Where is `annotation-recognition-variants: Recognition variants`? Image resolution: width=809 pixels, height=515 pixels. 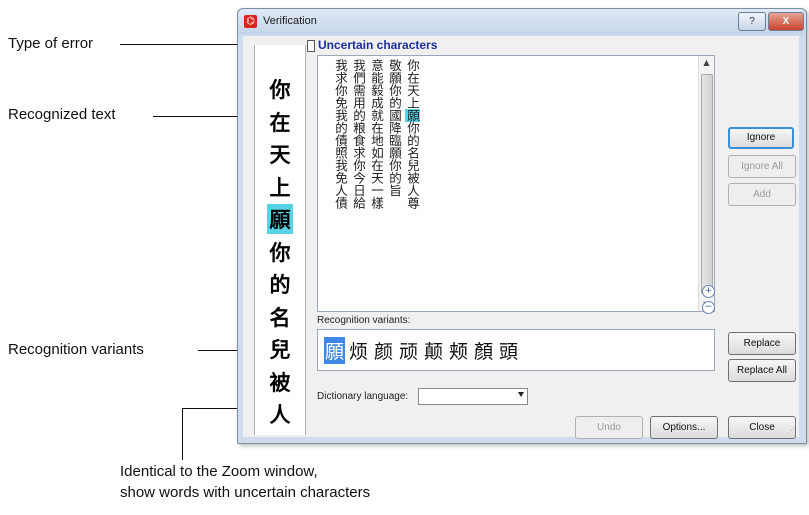 annotation-recognition-variants: Recognition variants is located at coordinates (76, 349).